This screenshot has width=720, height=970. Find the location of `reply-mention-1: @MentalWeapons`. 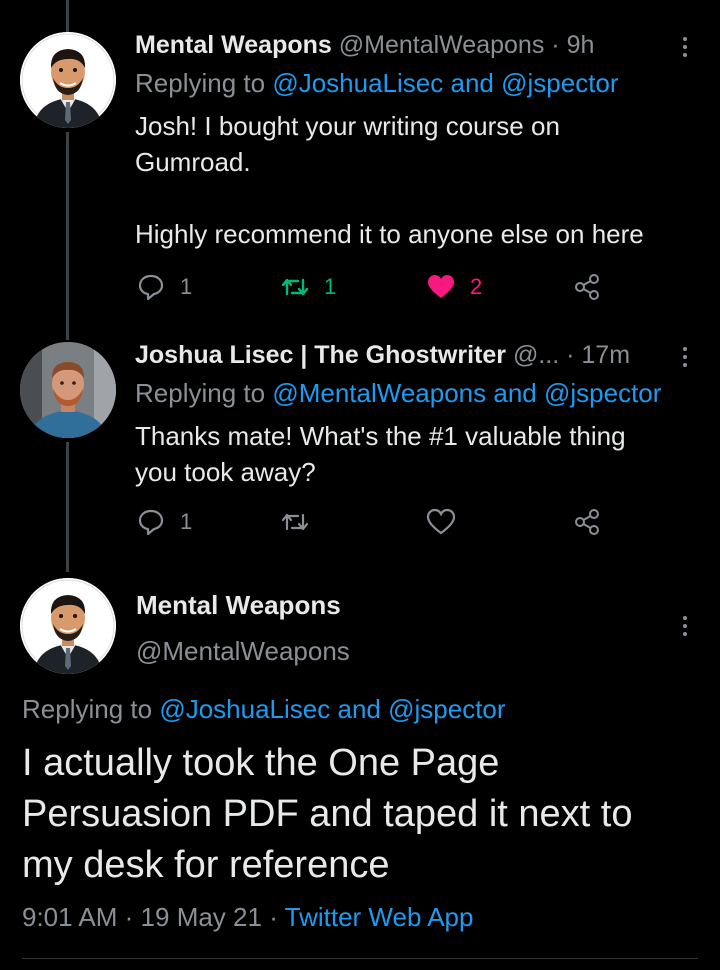

reply-mention-1: @MentalWeapons is located at coordinates (379, 393).